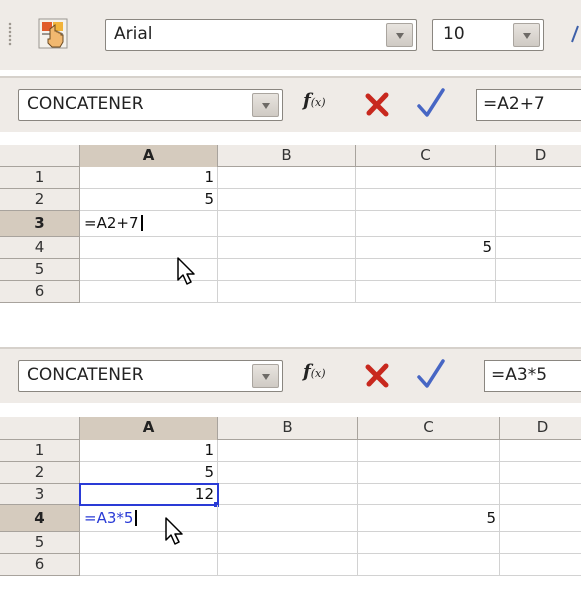 Image resolution: width=581 pixels, height=616 pixels. What do you see at coordinates (149, 518) in the screenshot?
I see `cell-a4-editing: =A3*5` at bounding box center [149, 518].